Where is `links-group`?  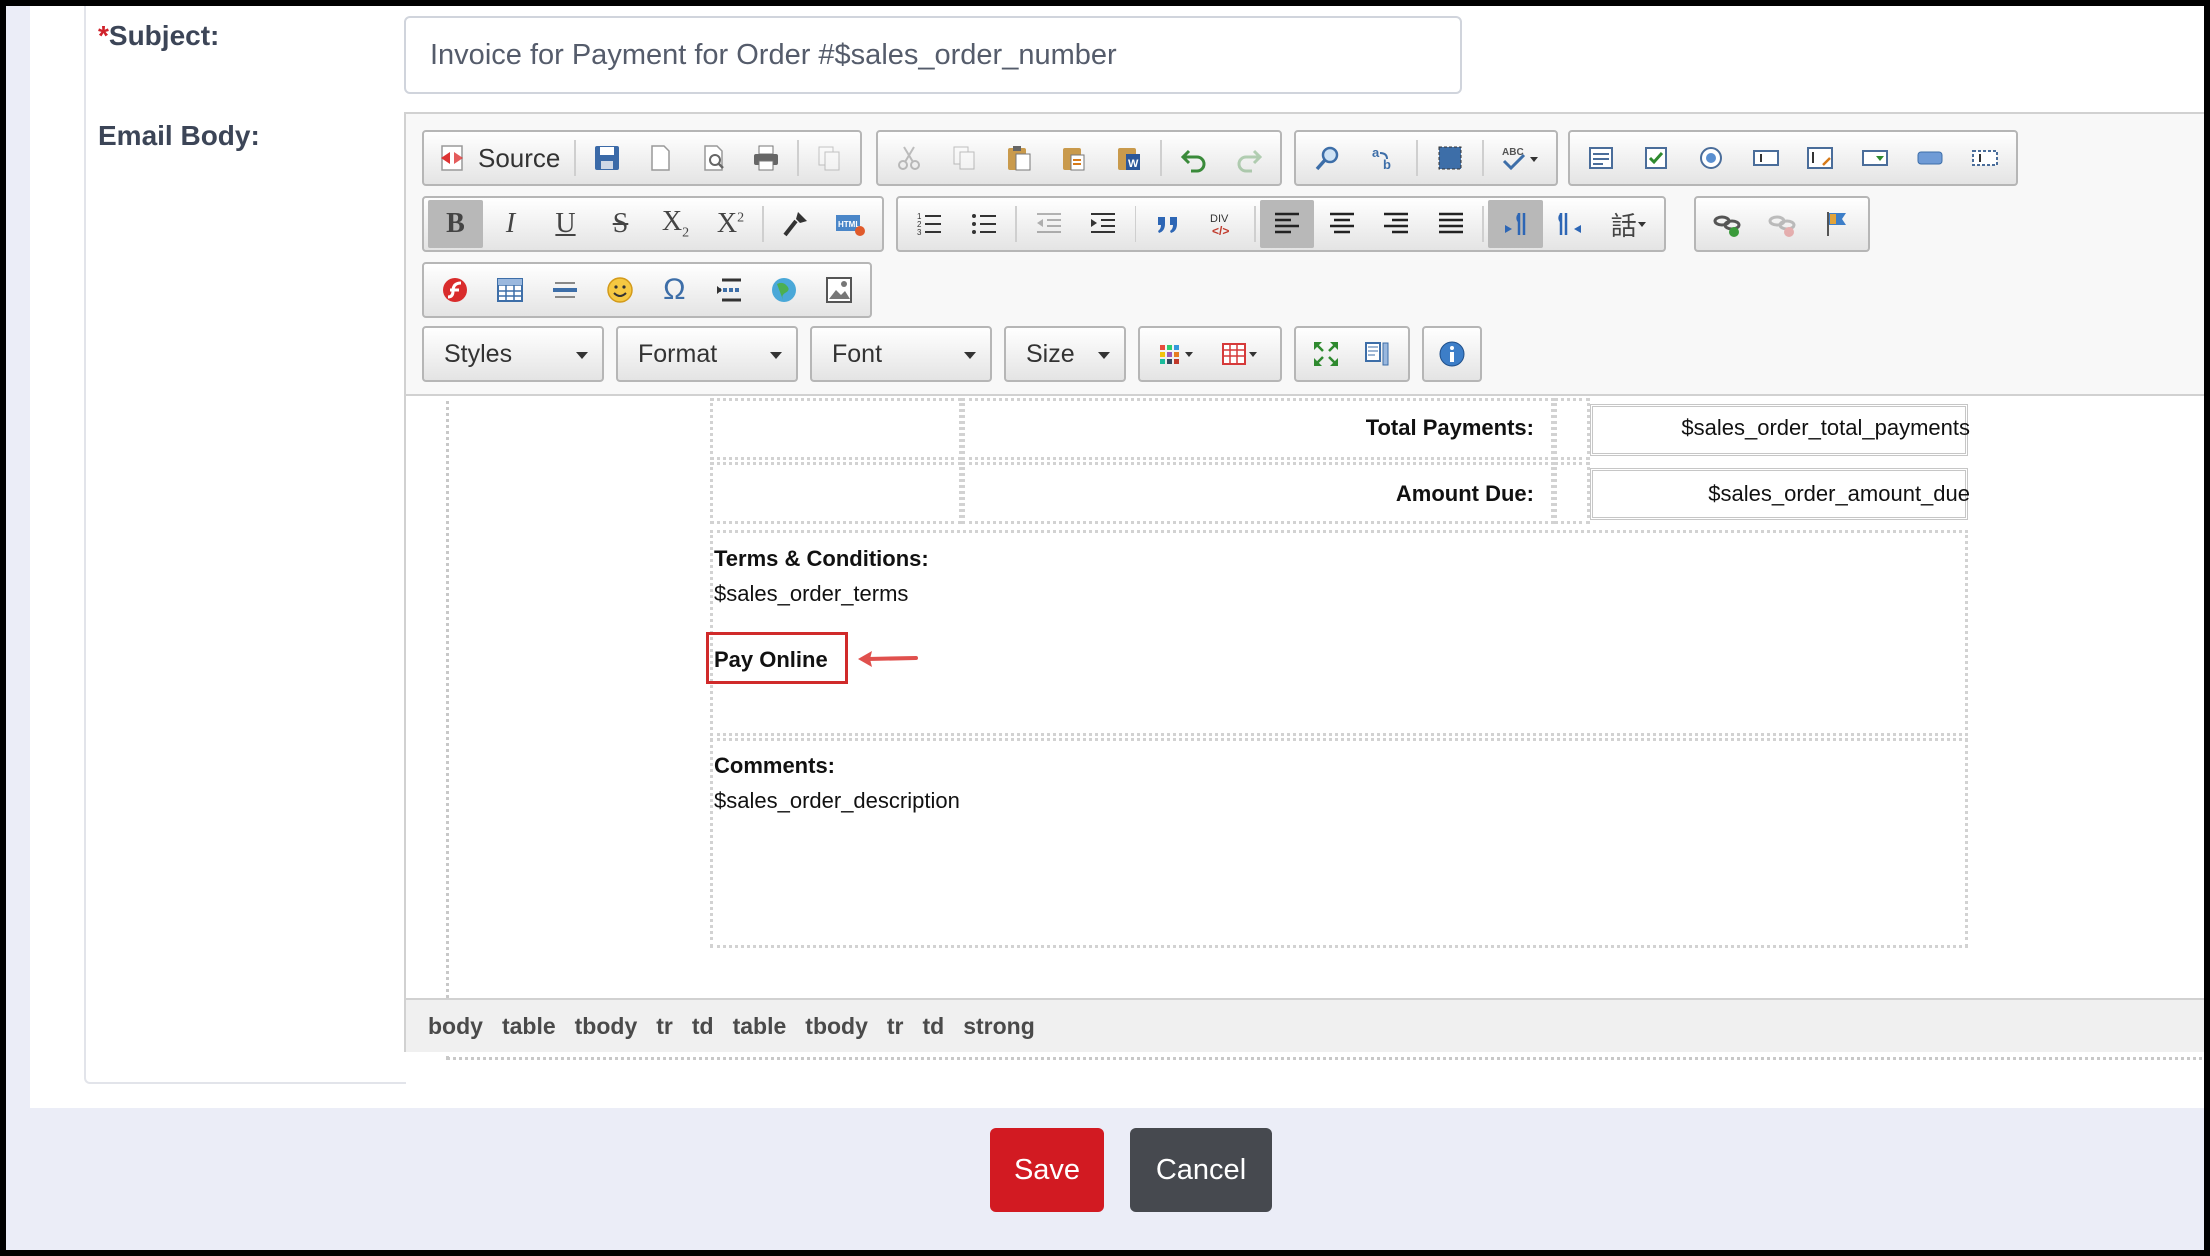 links-group is located at coordinates (1782, 224).